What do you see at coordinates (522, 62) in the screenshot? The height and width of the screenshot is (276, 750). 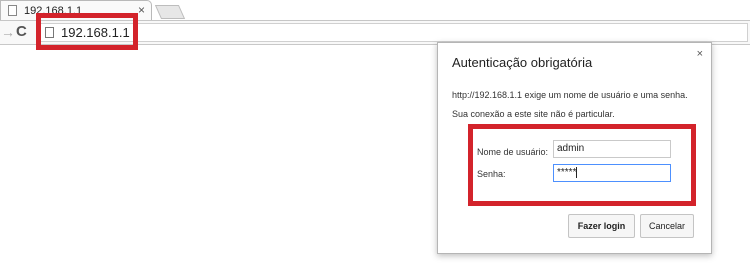 I see `dialog-title: Autenticação obrigatória` at bounding box center [522, 62].